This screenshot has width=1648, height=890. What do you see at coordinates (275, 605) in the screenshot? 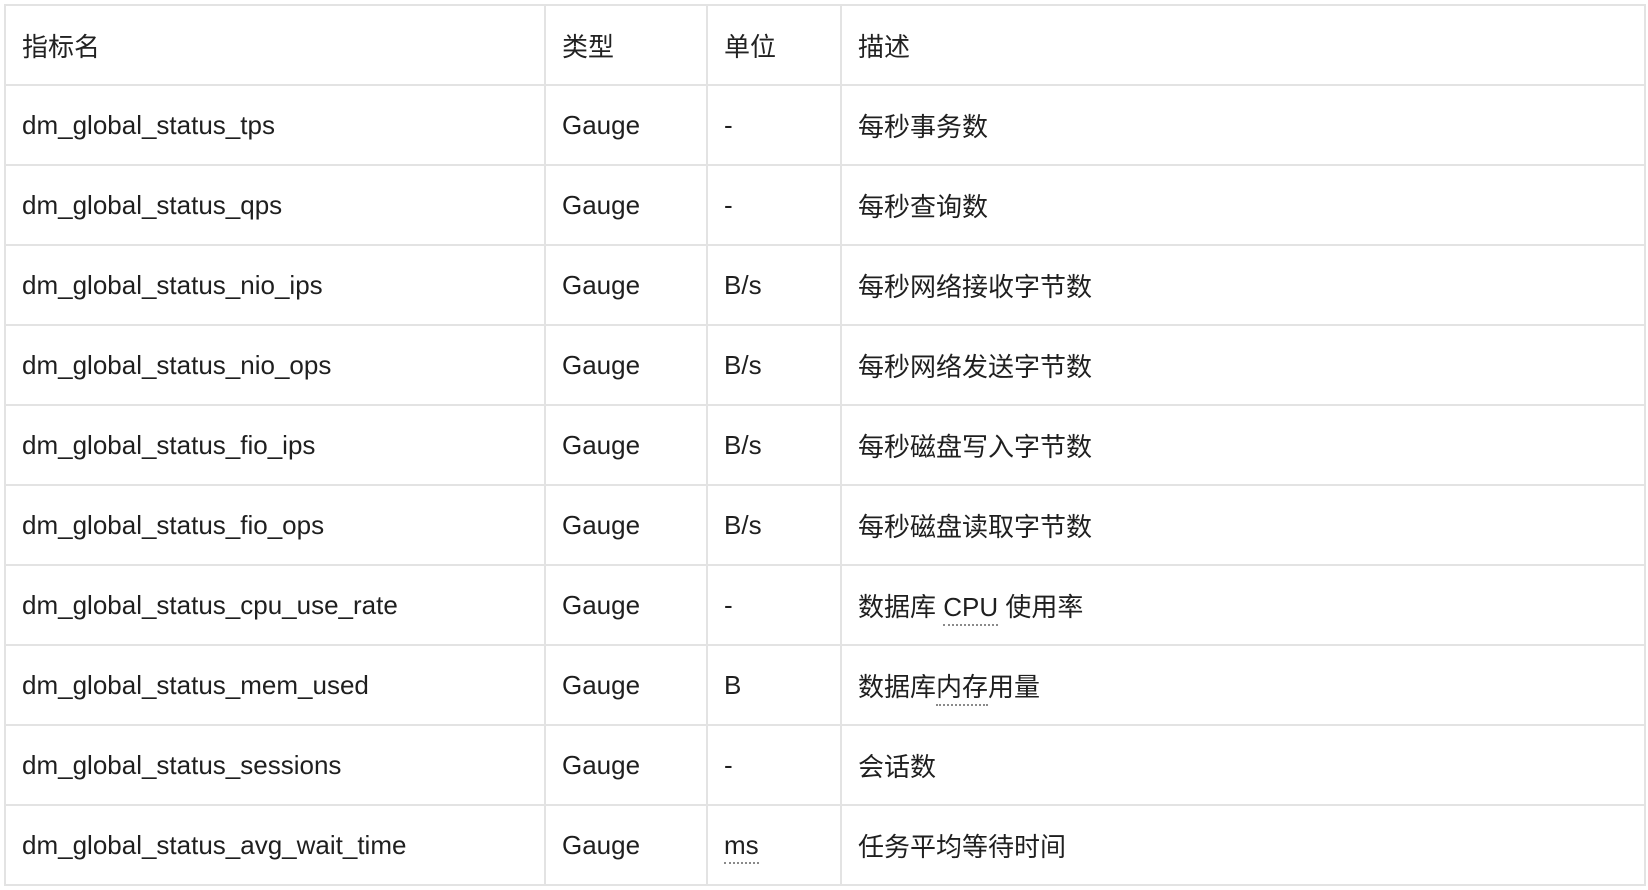
I see `cell-metric-name: dm_global_status_cpu_use_rate` at bounding box center [275, 605].